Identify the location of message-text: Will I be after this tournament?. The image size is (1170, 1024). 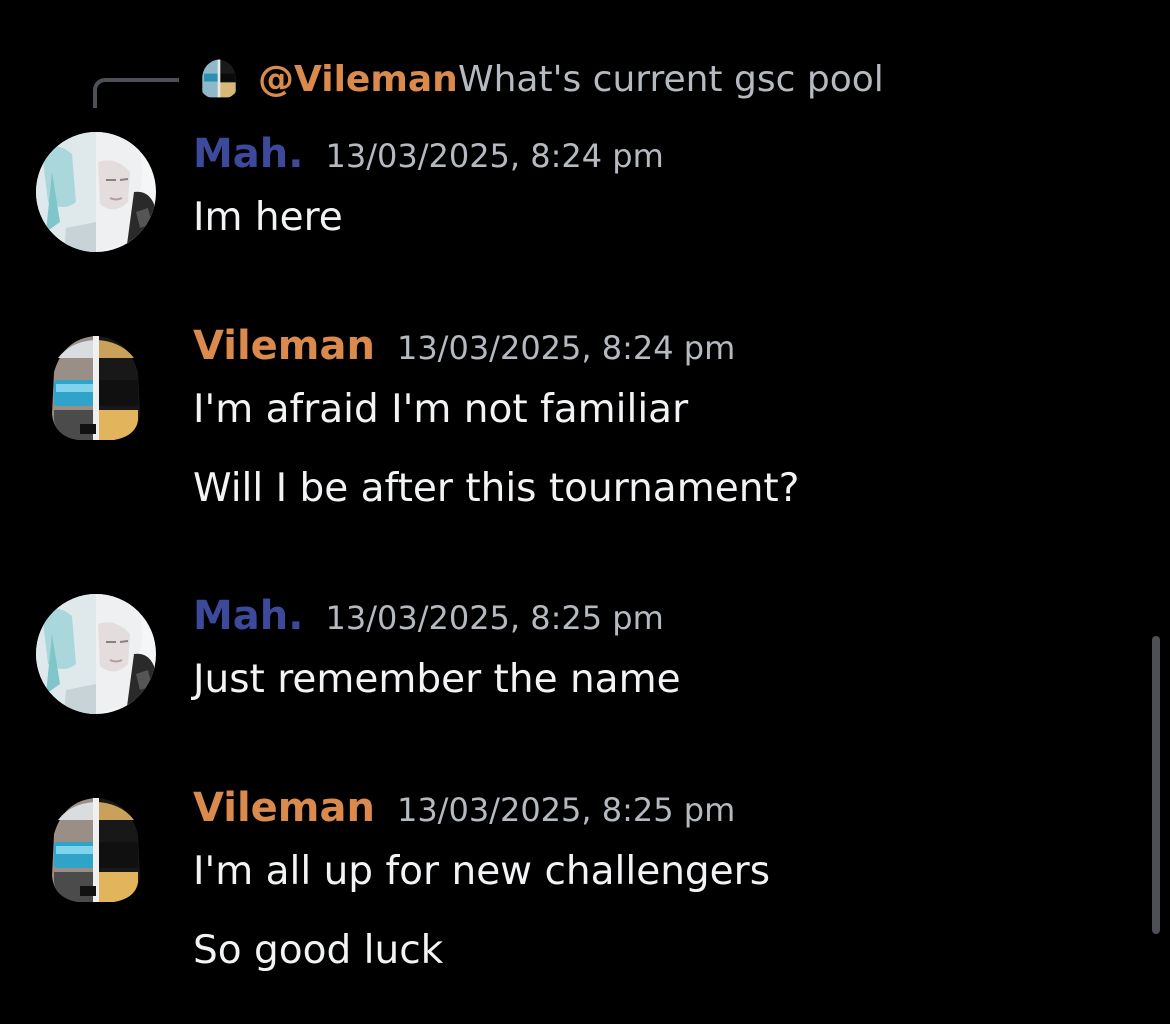
(496, 488).